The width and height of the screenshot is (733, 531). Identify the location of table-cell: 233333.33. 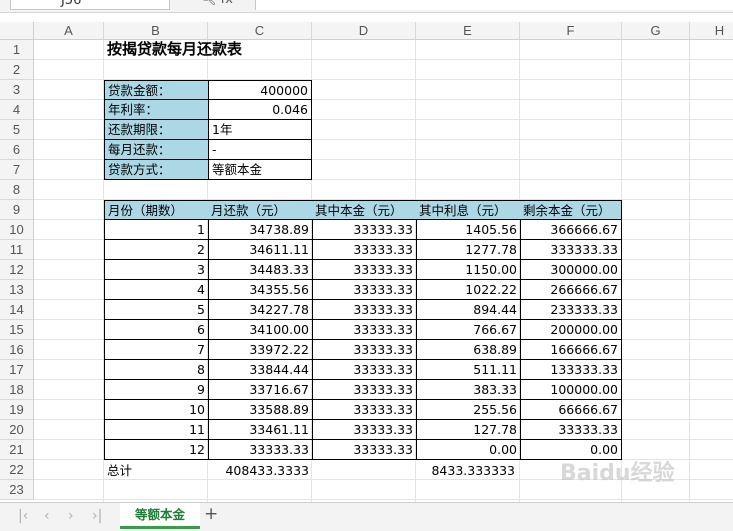
(571, 310).